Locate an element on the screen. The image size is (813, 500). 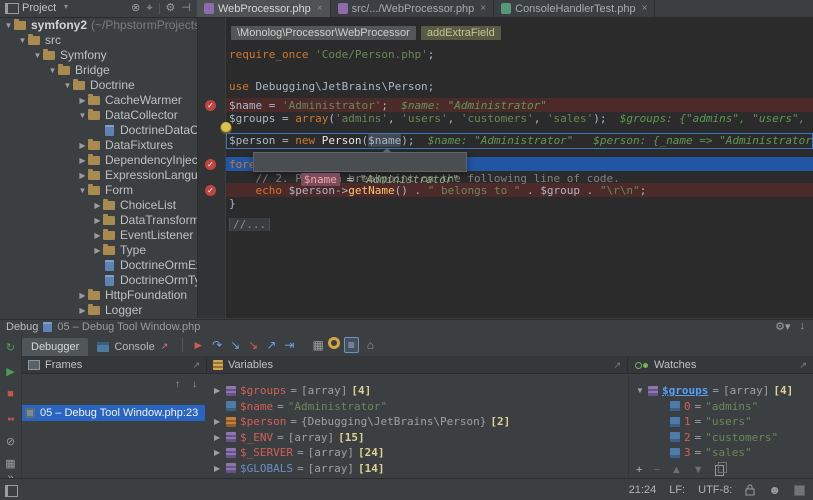
toolwindow-toggle-icon is located at coordinates (11, 491).